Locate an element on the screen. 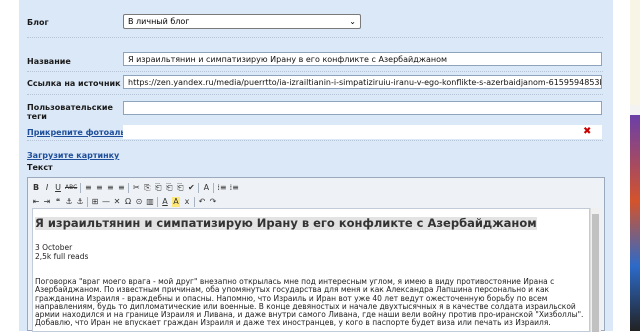 The image size is (640, 332). clear-icon: x is located at coordinates (187, 202).